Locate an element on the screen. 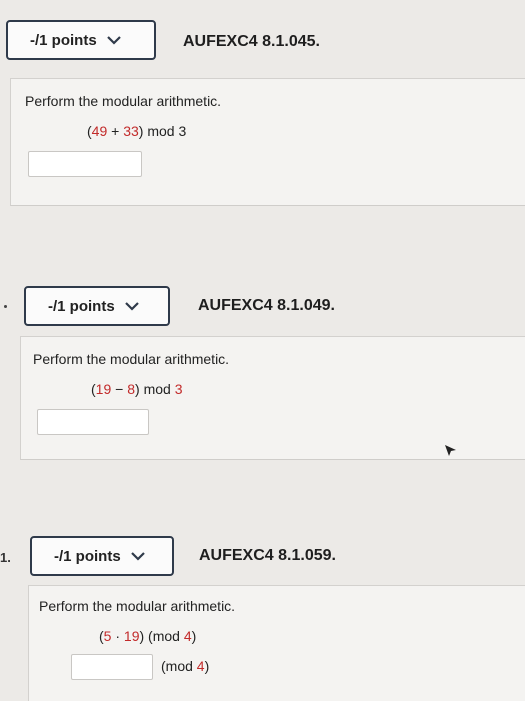 This screenshot has height=701, width=525. expression: (5 · 19) (mod 4) is located at coordinates (148, 636).